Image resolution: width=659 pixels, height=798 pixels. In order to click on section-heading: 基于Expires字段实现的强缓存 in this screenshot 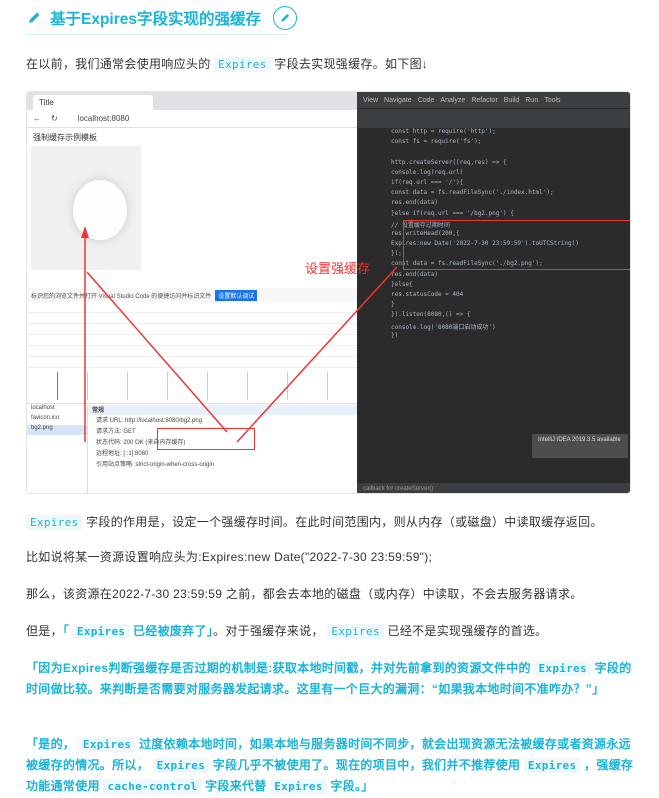, I will do `click(162, 18)`.